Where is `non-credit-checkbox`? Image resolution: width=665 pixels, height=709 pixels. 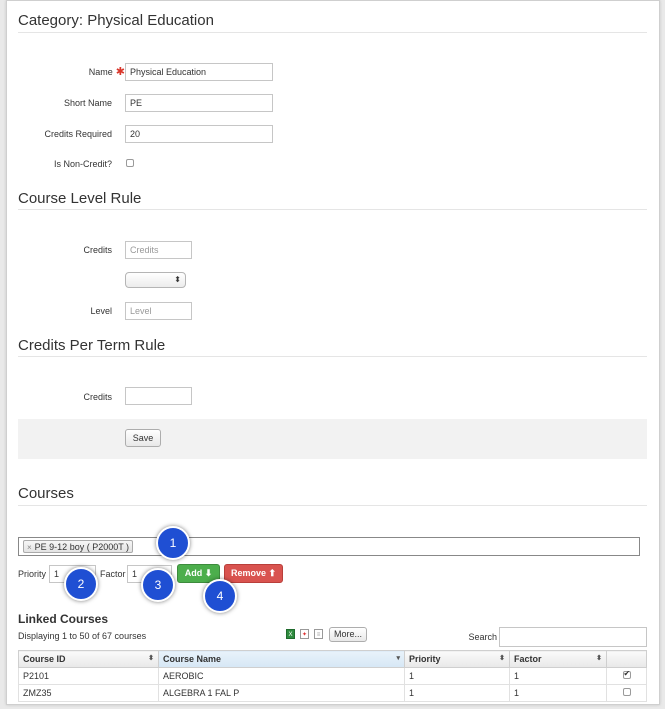
non-credit-checkbox is located at coordinates (130, 163).